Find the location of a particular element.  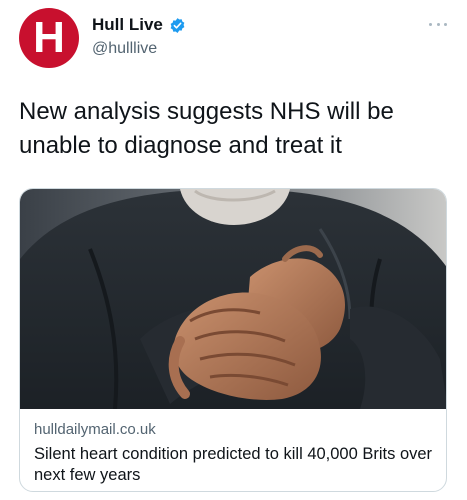

avatar: H is located at coordinates (49, 38).